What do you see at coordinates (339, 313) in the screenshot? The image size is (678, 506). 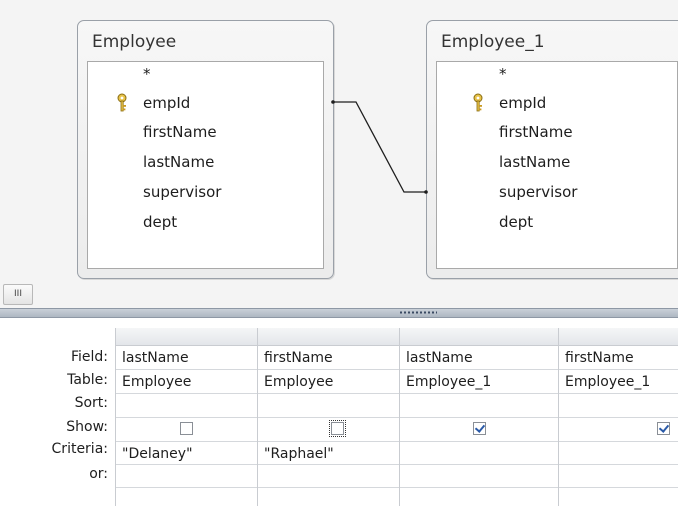 I see `pane-splitter` at bounding box center [339, 313].